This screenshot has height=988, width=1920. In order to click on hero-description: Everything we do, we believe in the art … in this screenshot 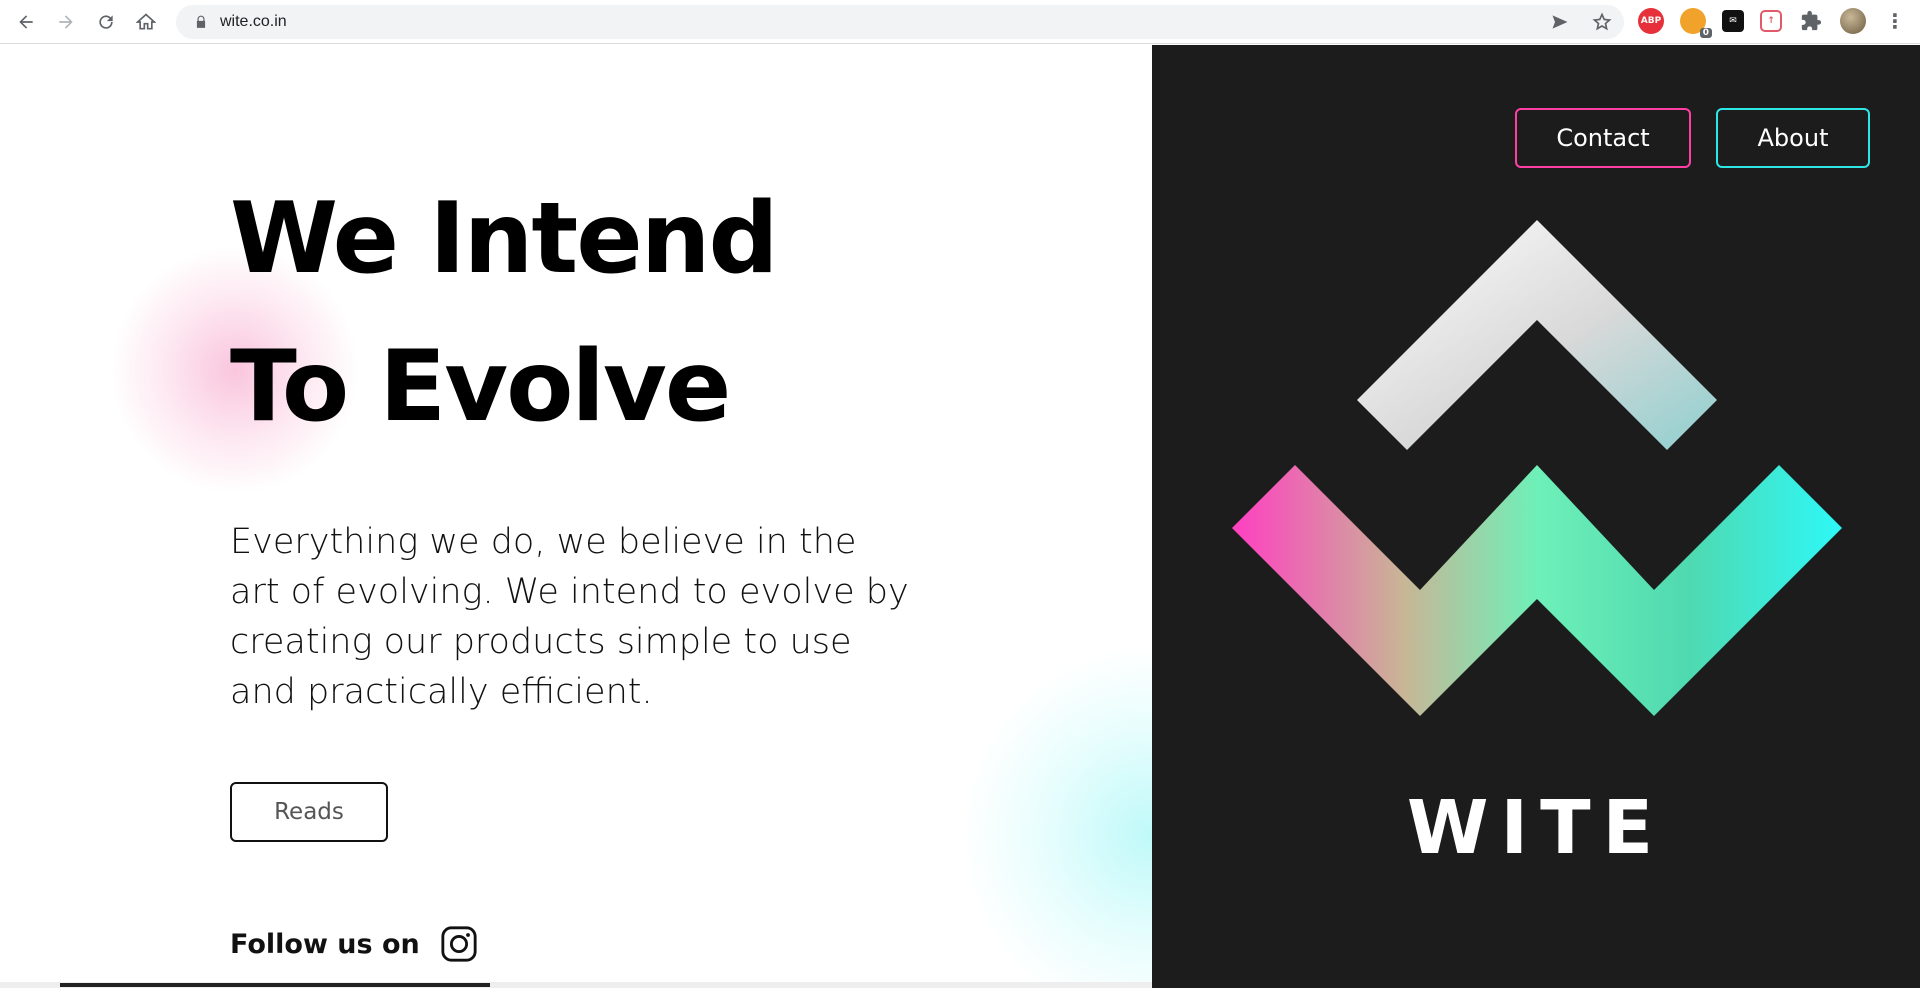, I will do `click(569, 617)`.